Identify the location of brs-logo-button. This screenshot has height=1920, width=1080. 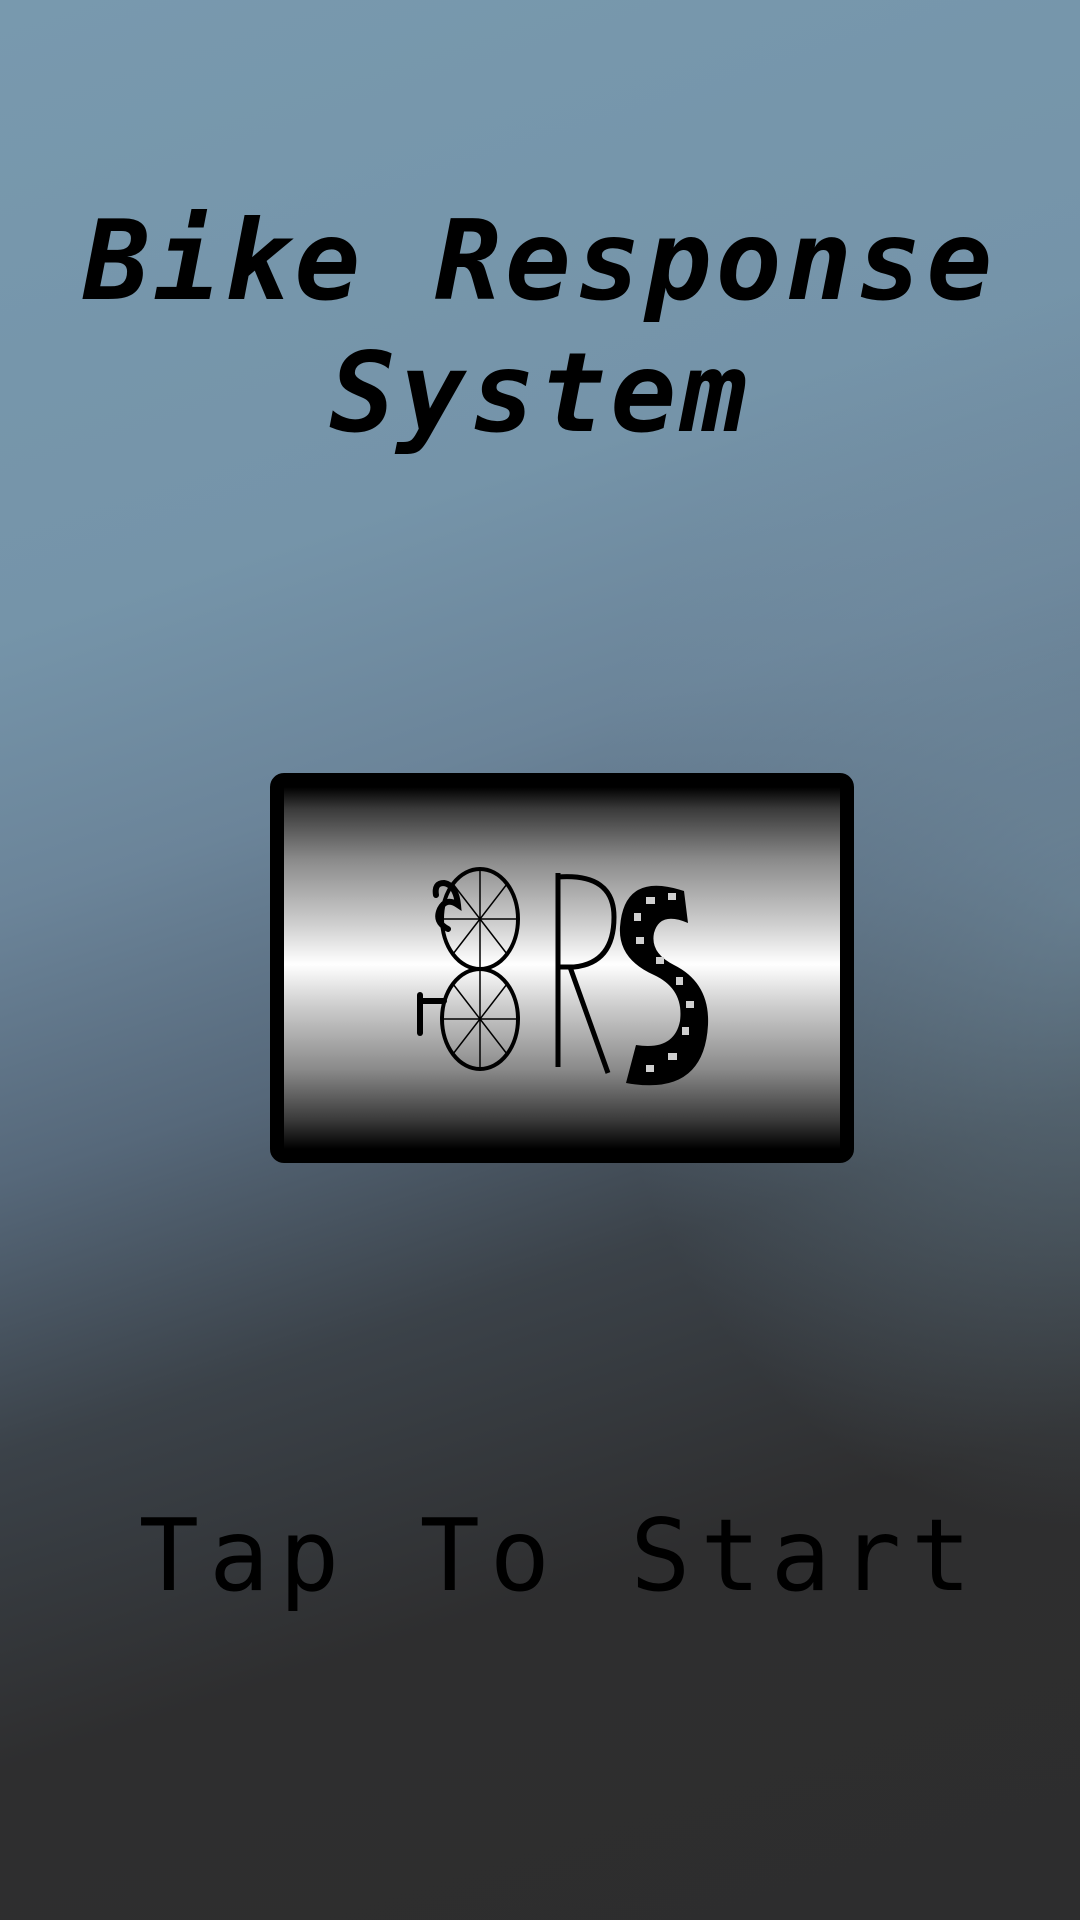
(562, 968).